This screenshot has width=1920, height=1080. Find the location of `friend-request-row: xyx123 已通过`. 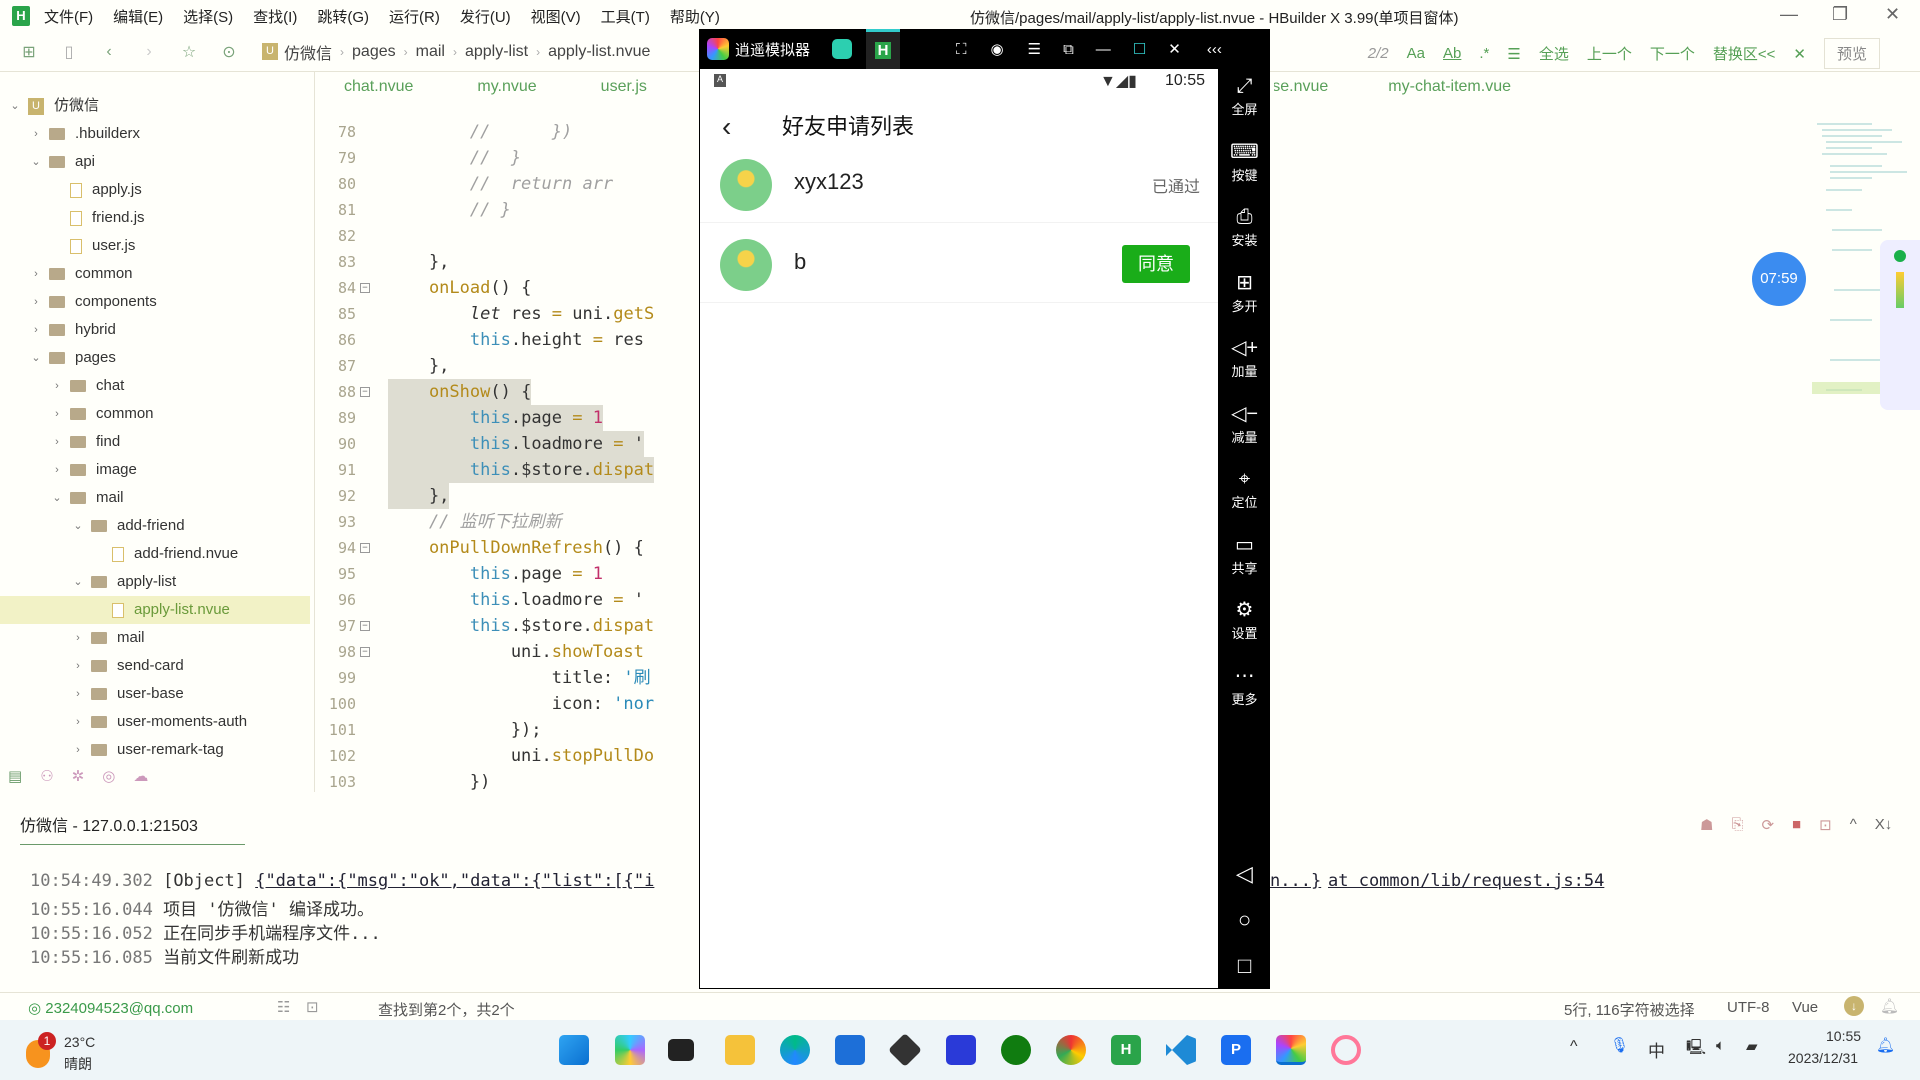

friend-request-row: xyx123 已通过 is located at coordinates (959, 184).